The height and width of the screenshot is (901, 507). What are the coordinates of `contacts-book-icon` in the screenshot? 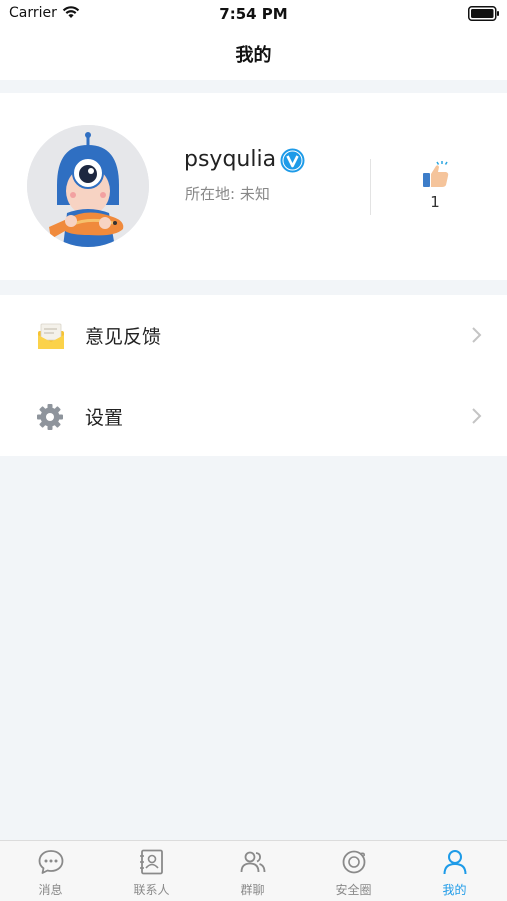 It's located at (151, 862).